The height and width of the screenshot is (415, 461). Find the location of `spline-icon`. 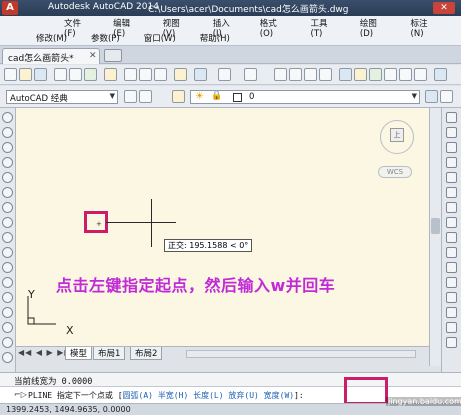

spline-icon is located at coordinates (7, 237).